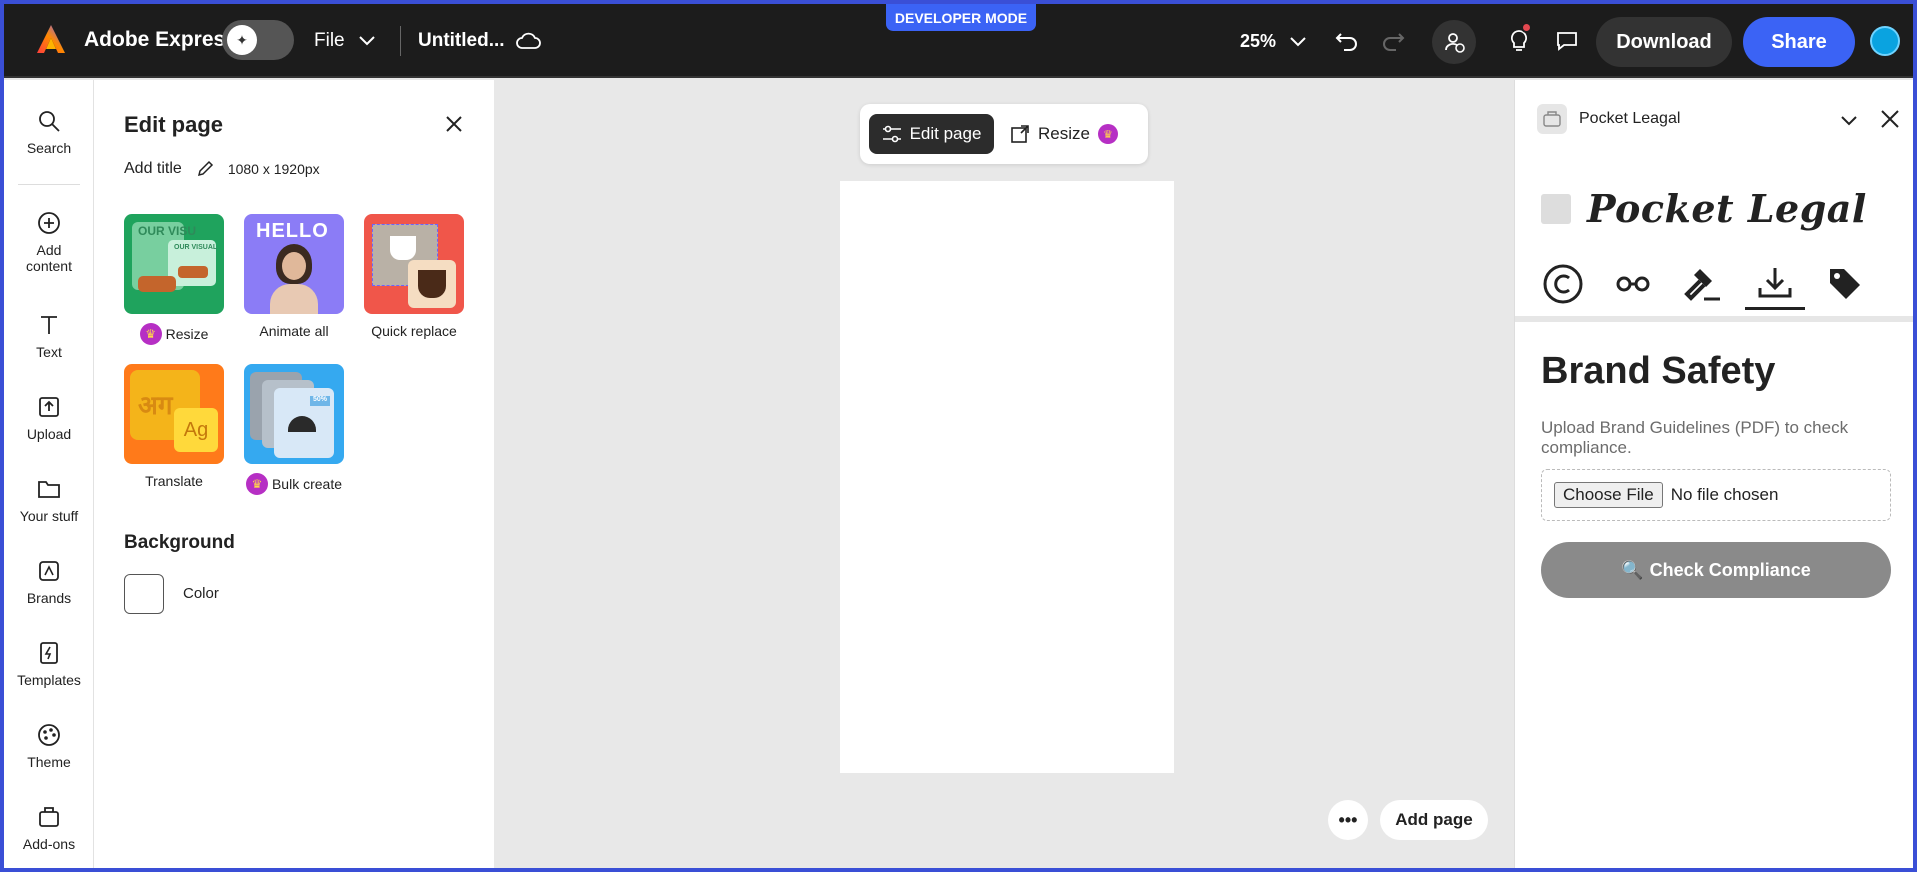  What do you see at coordinates (1658, 371) in the screenshot?
I see `section-heading: Brand Safety` at bounding box center [1658, 371].